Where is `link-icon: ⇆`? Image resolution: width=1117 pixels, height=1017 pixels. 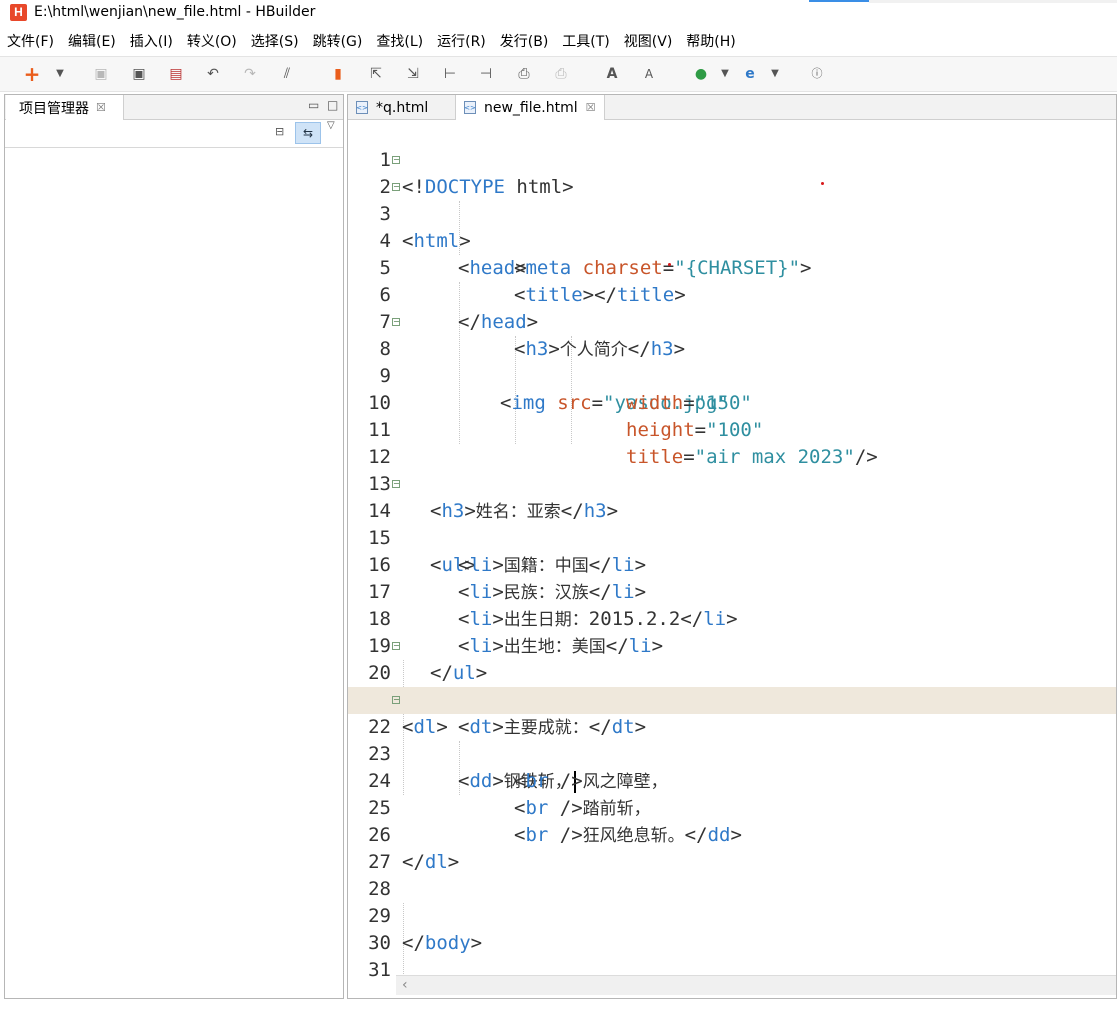
link-icon: ⇆ is located at coordinates (308, 133).